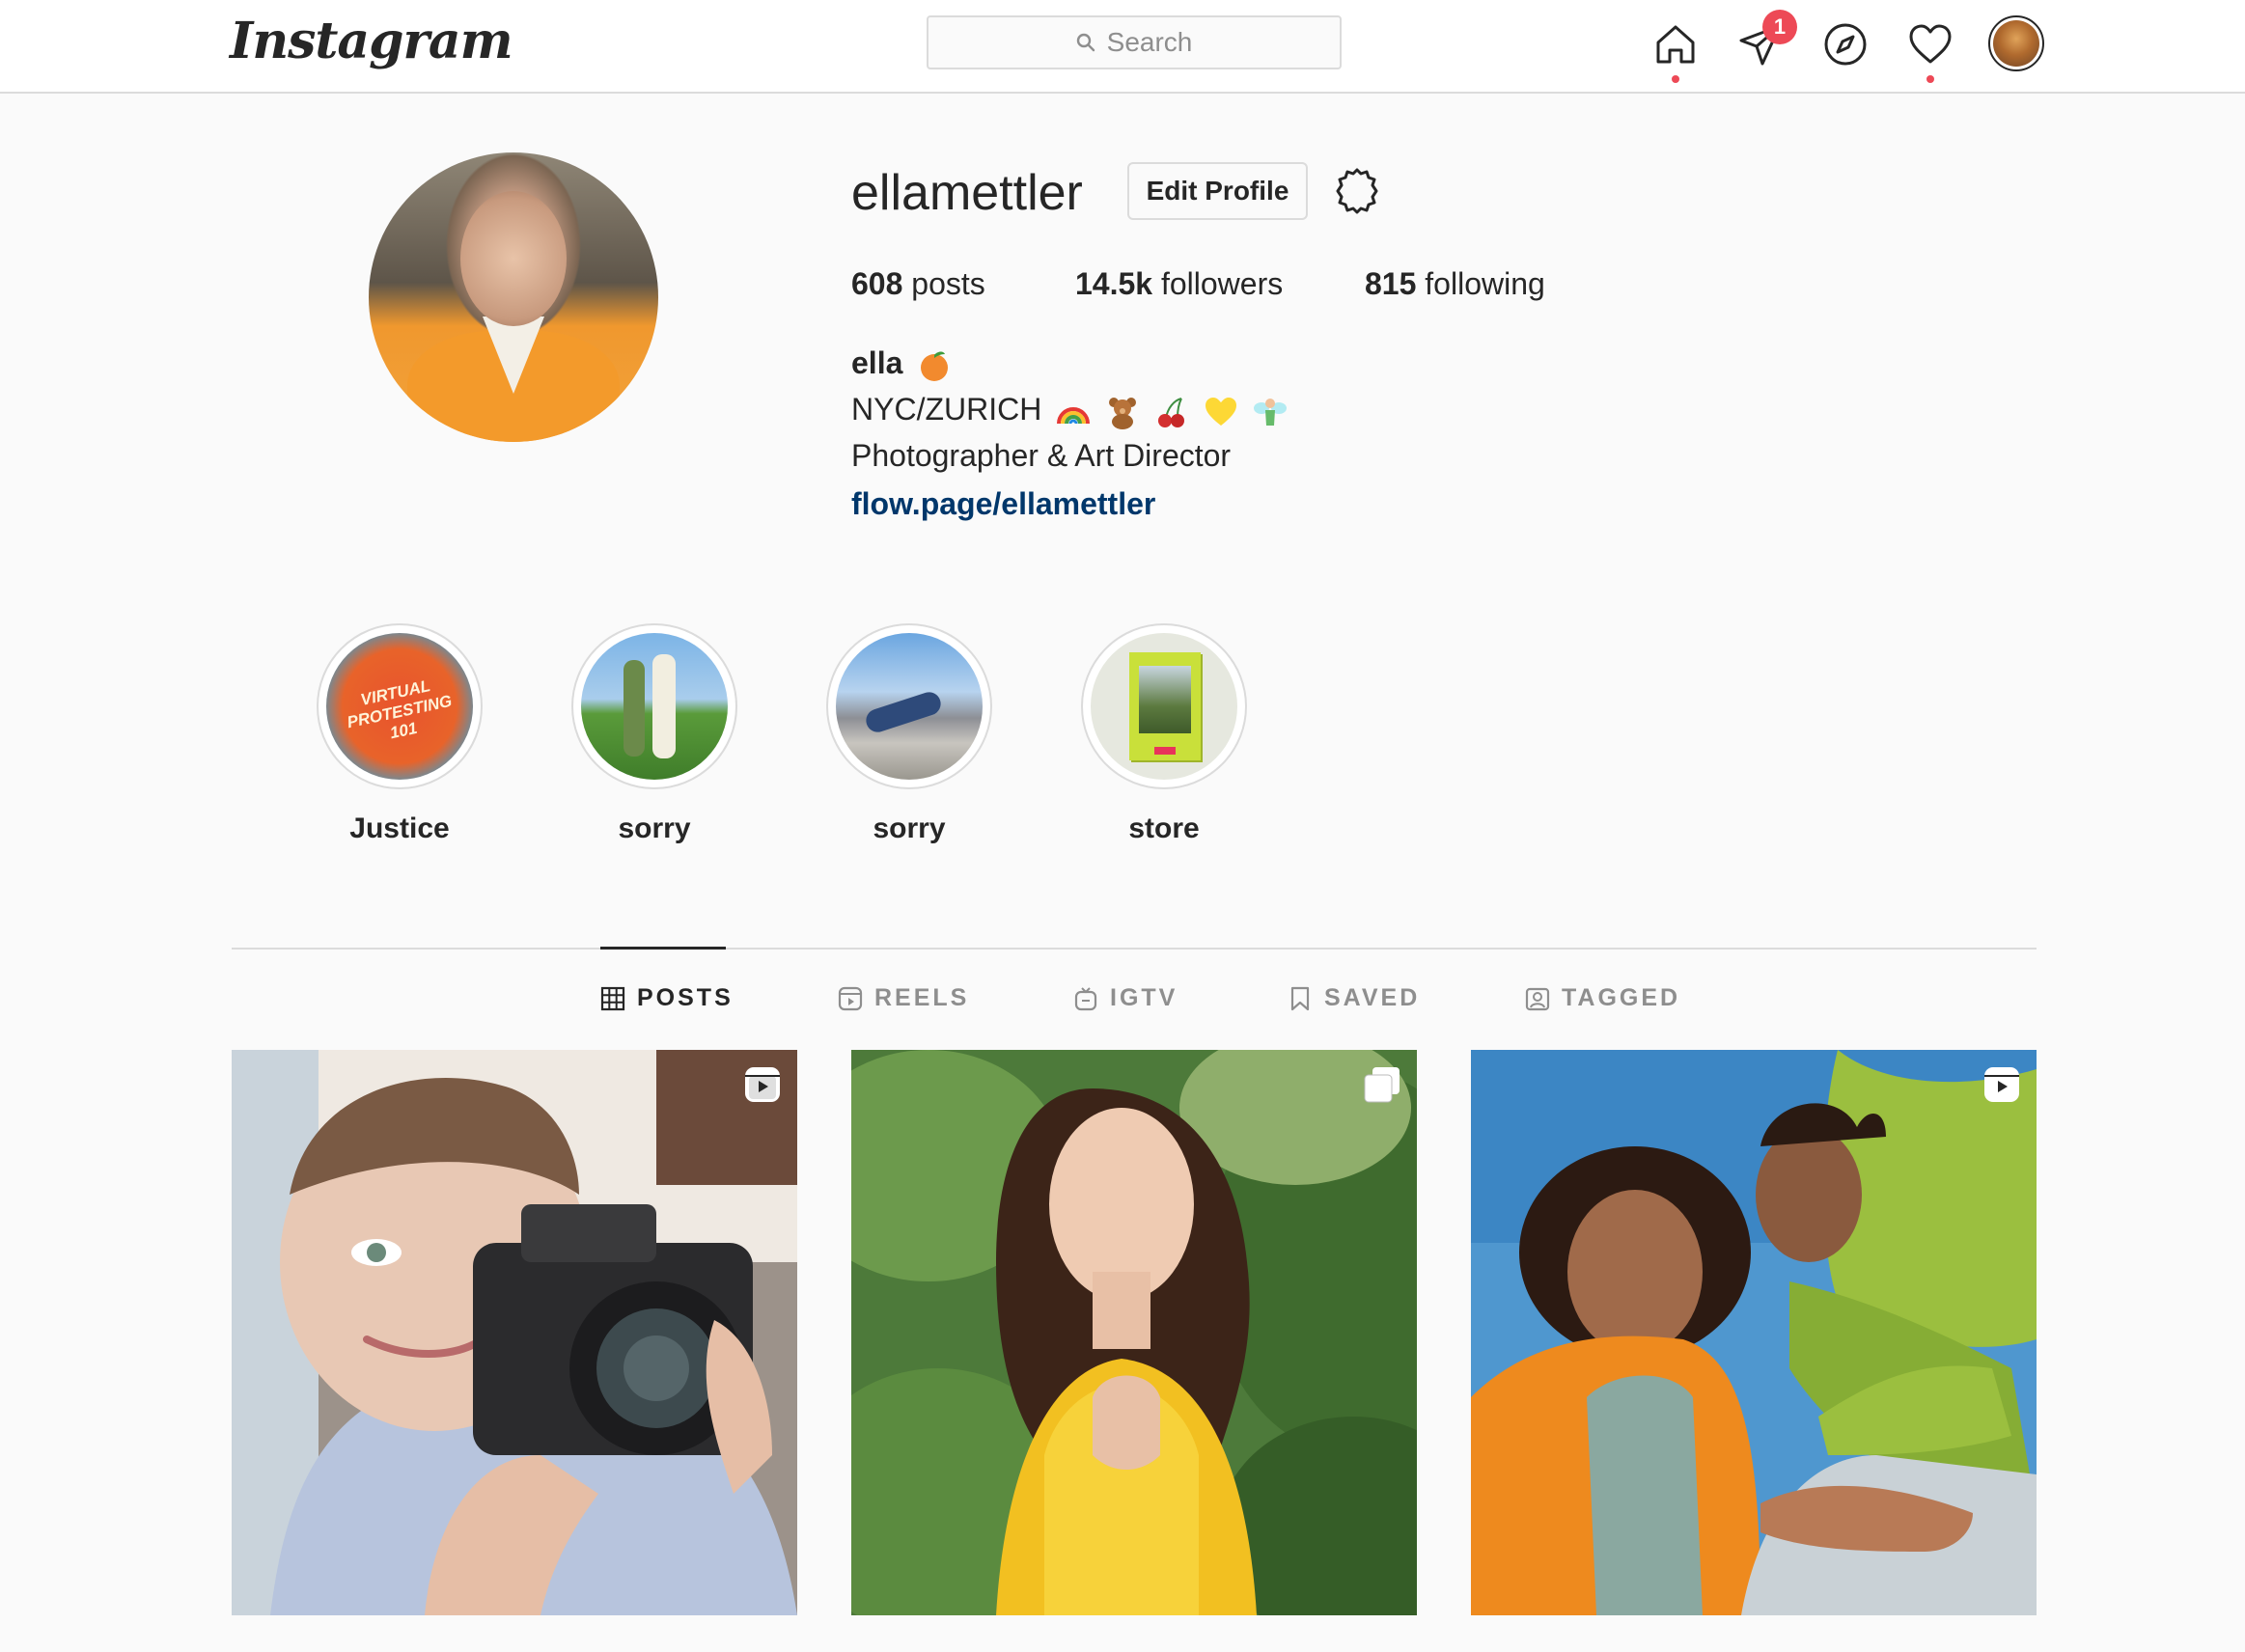 This screenshot has height=1652, width=2245. I want to click on bio-line-location: NYC/ZURICH, so click(1070, 410).